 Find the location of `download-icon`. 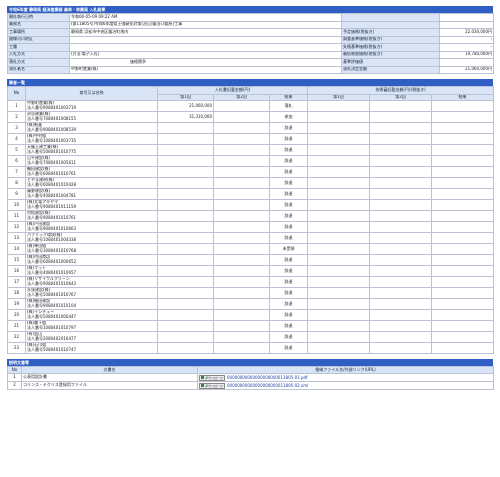

download-icon is located at coordinates (202, 385).